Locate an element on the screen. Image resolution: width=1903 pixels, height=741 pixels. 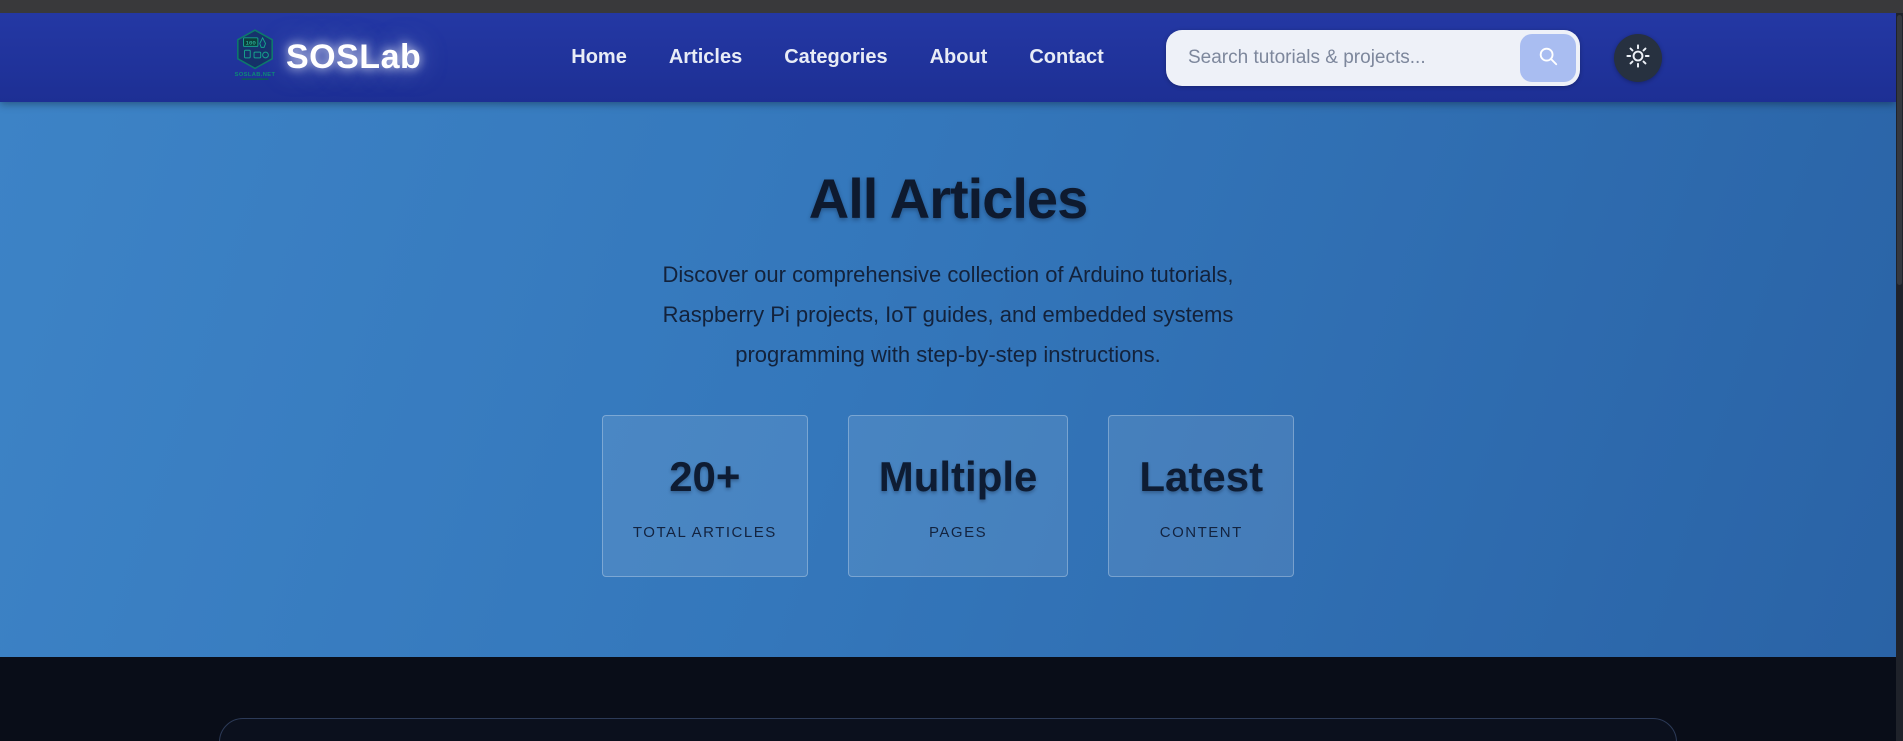
stat-card-latest: Latest CONTENT is located at coordinates (1201, 496).